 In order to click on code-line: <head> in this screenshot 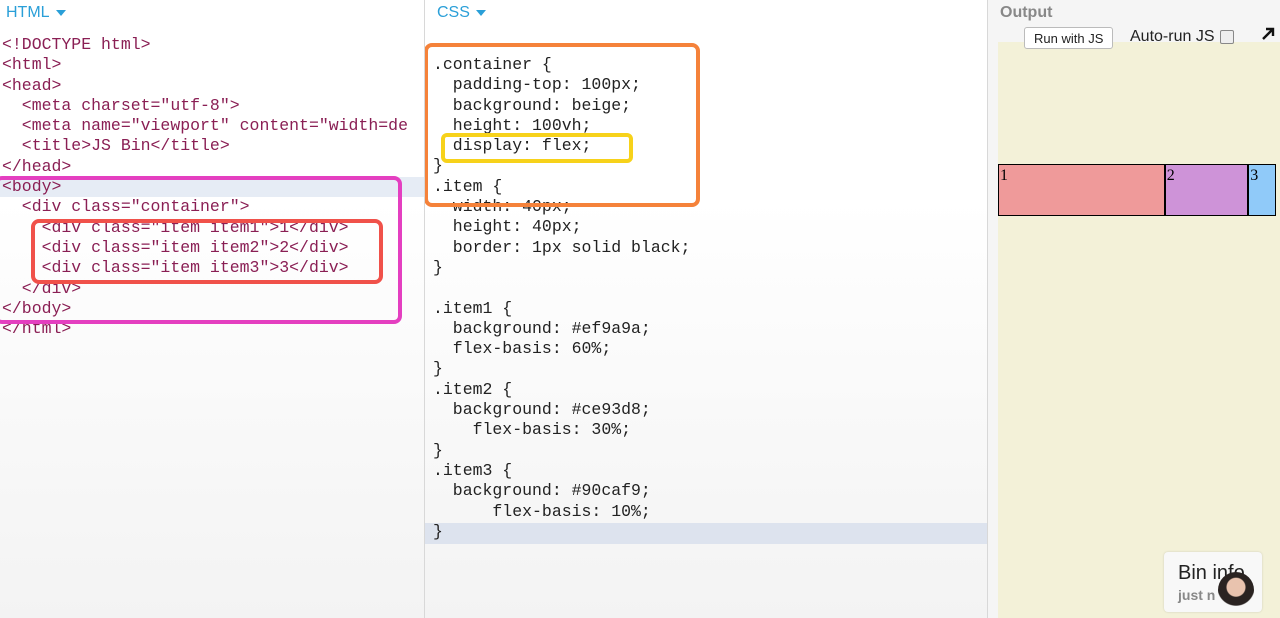, I will do `click(32, 85)`.